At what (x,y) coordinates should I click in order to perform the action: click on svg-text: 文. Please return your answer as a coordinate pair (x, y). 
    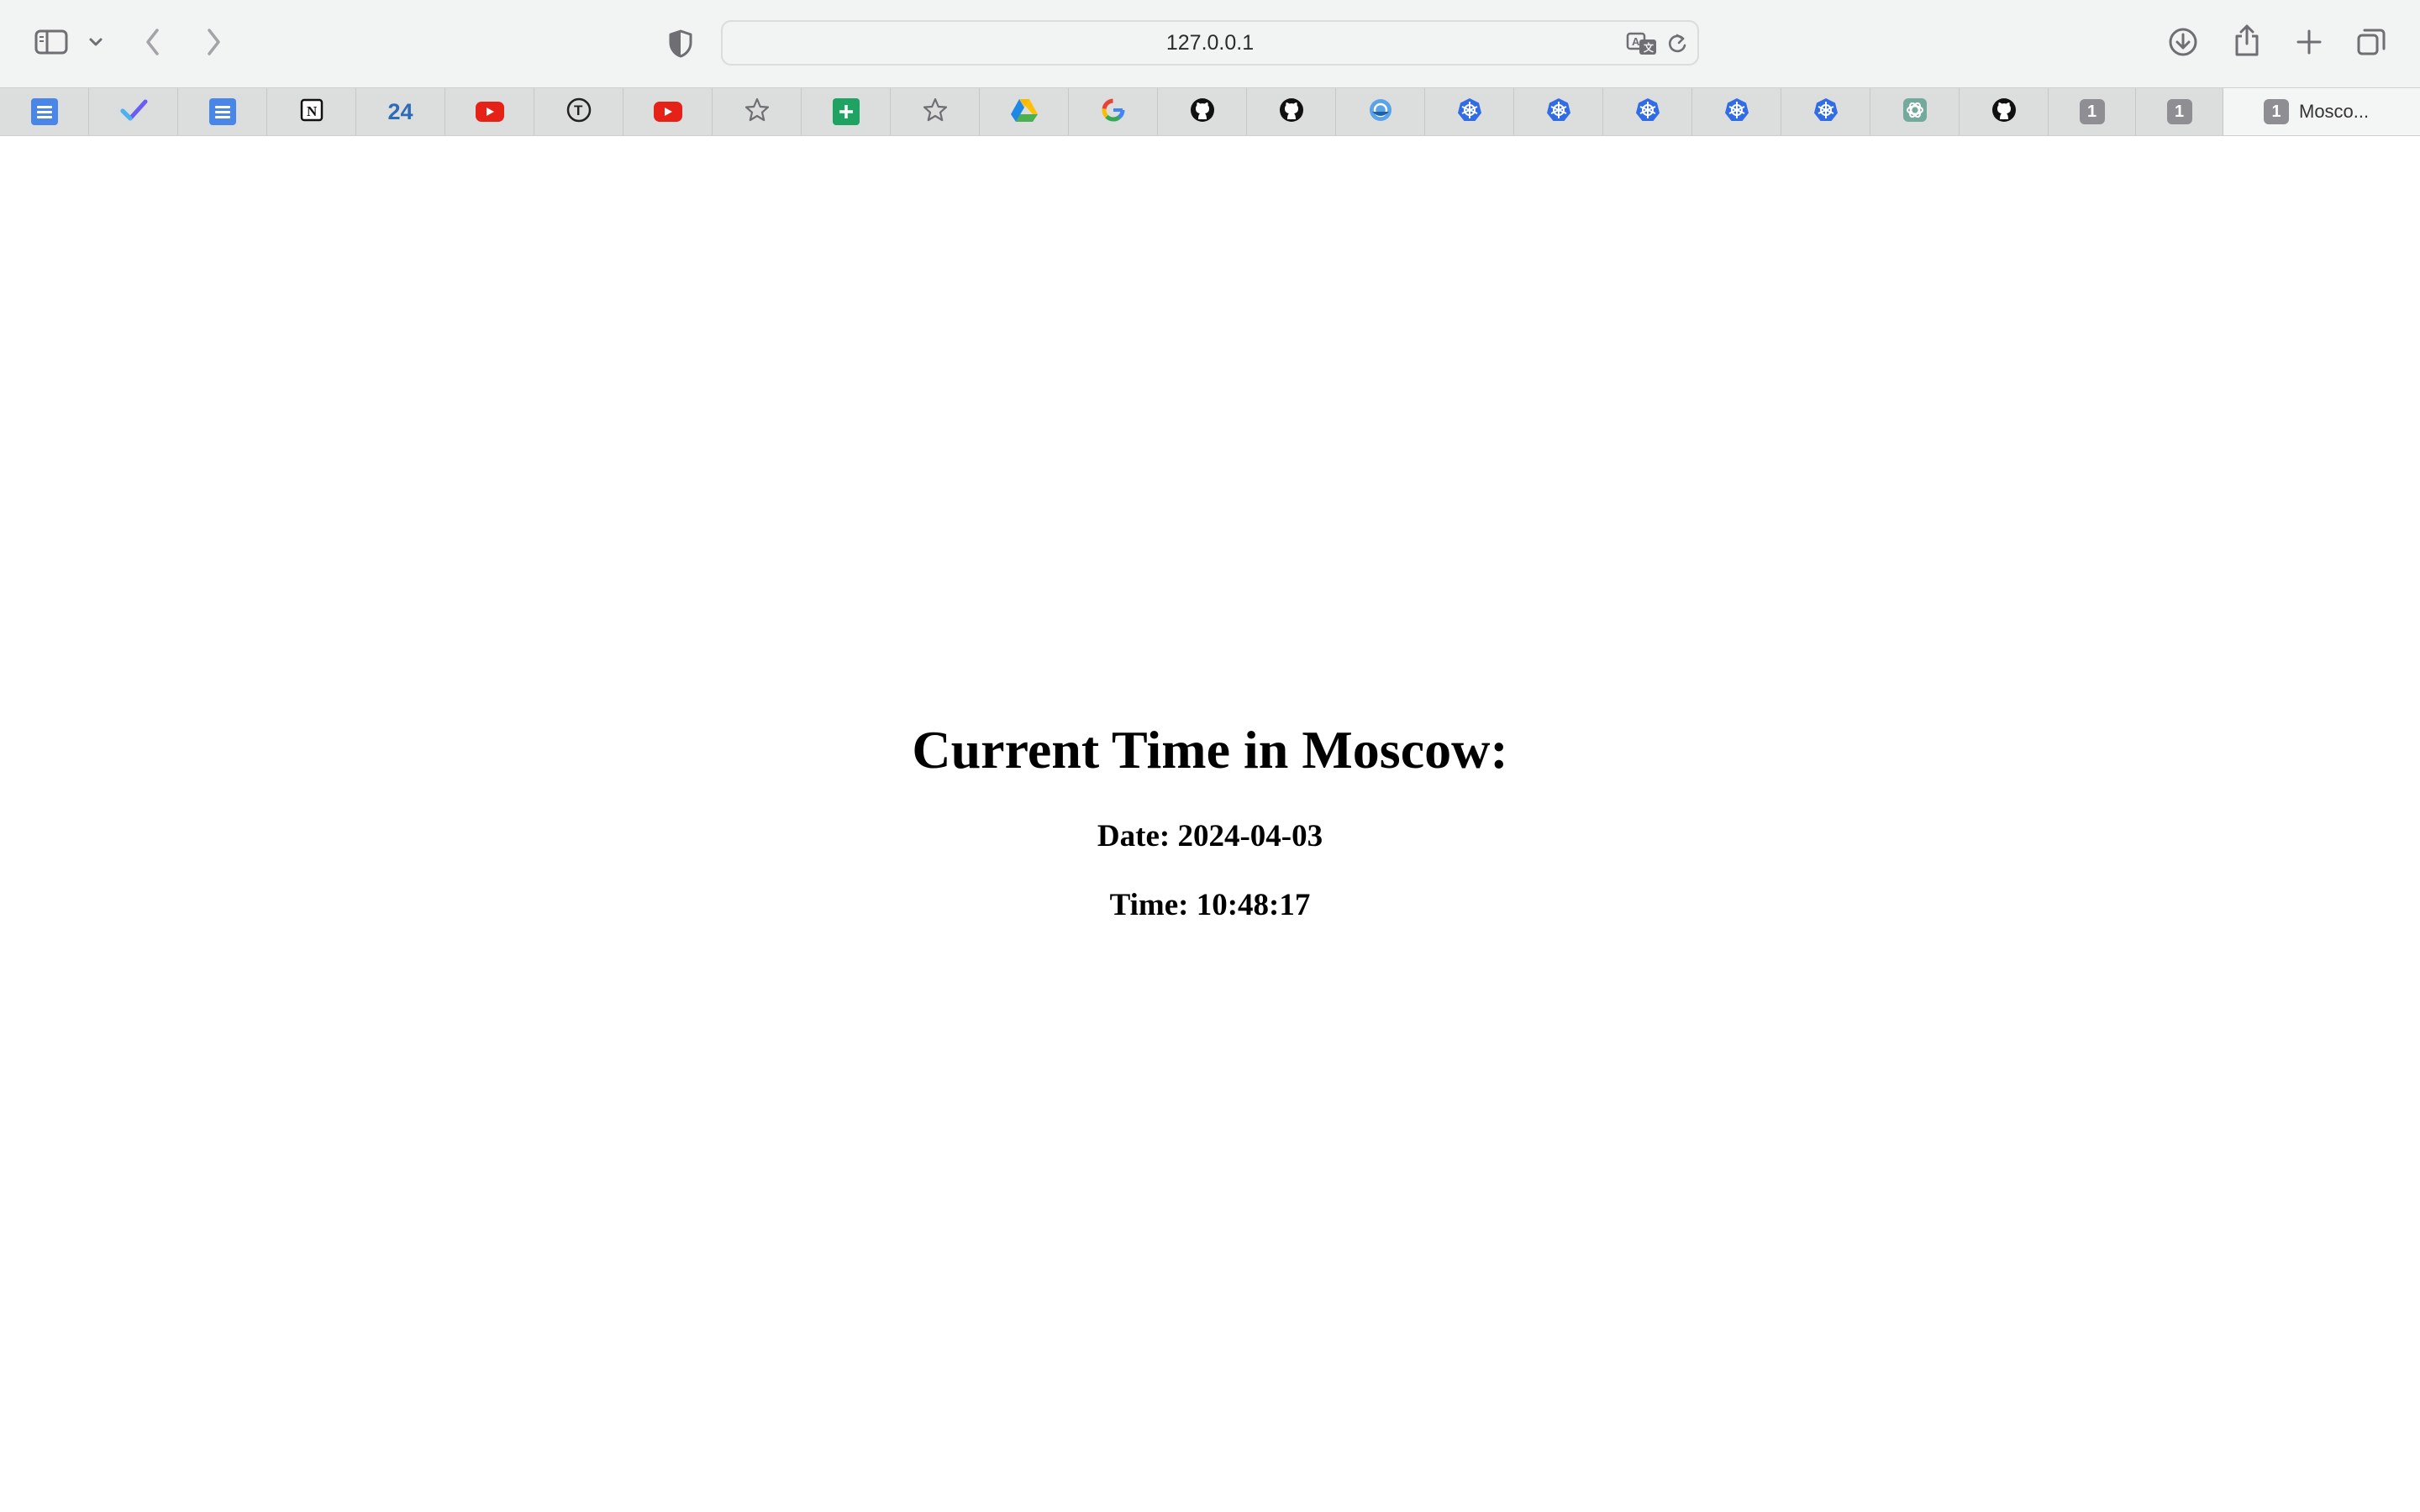
    Looking at the image, I should click on (1650, 47).